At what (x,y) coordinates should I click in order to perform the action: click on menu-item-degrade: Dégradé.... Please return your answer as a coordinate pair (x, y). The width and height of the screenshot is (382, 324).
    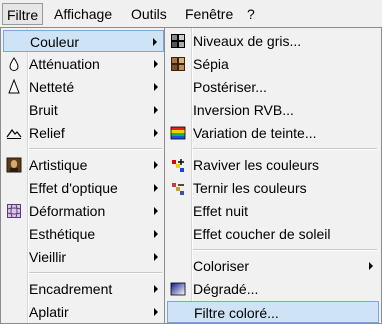
    Looking at the image, I should click on (273, 289).